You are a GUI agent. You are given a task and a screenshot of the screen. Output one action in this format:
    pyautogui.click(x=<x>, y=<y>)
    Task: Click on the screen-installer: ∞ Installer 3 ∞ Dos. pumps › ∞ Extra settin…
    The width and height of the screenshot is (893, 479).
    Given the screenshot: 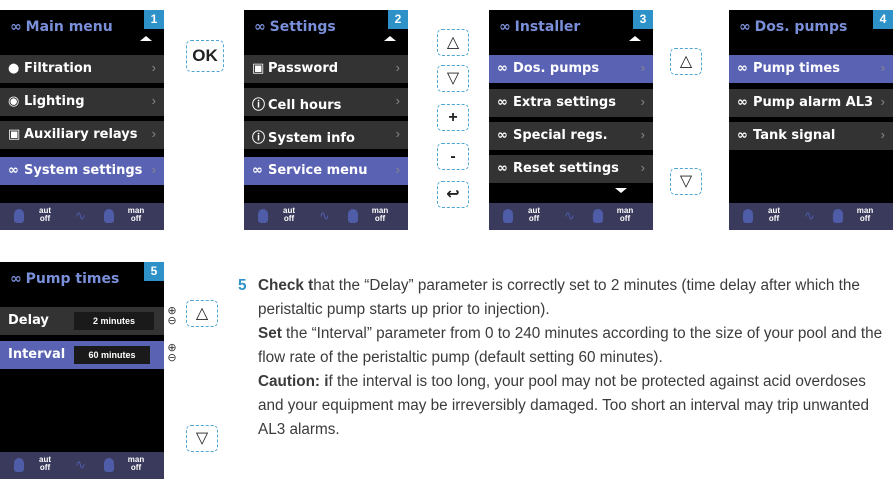 What is the action you would take?
    pyautogui.click(x=571, y=120)
    